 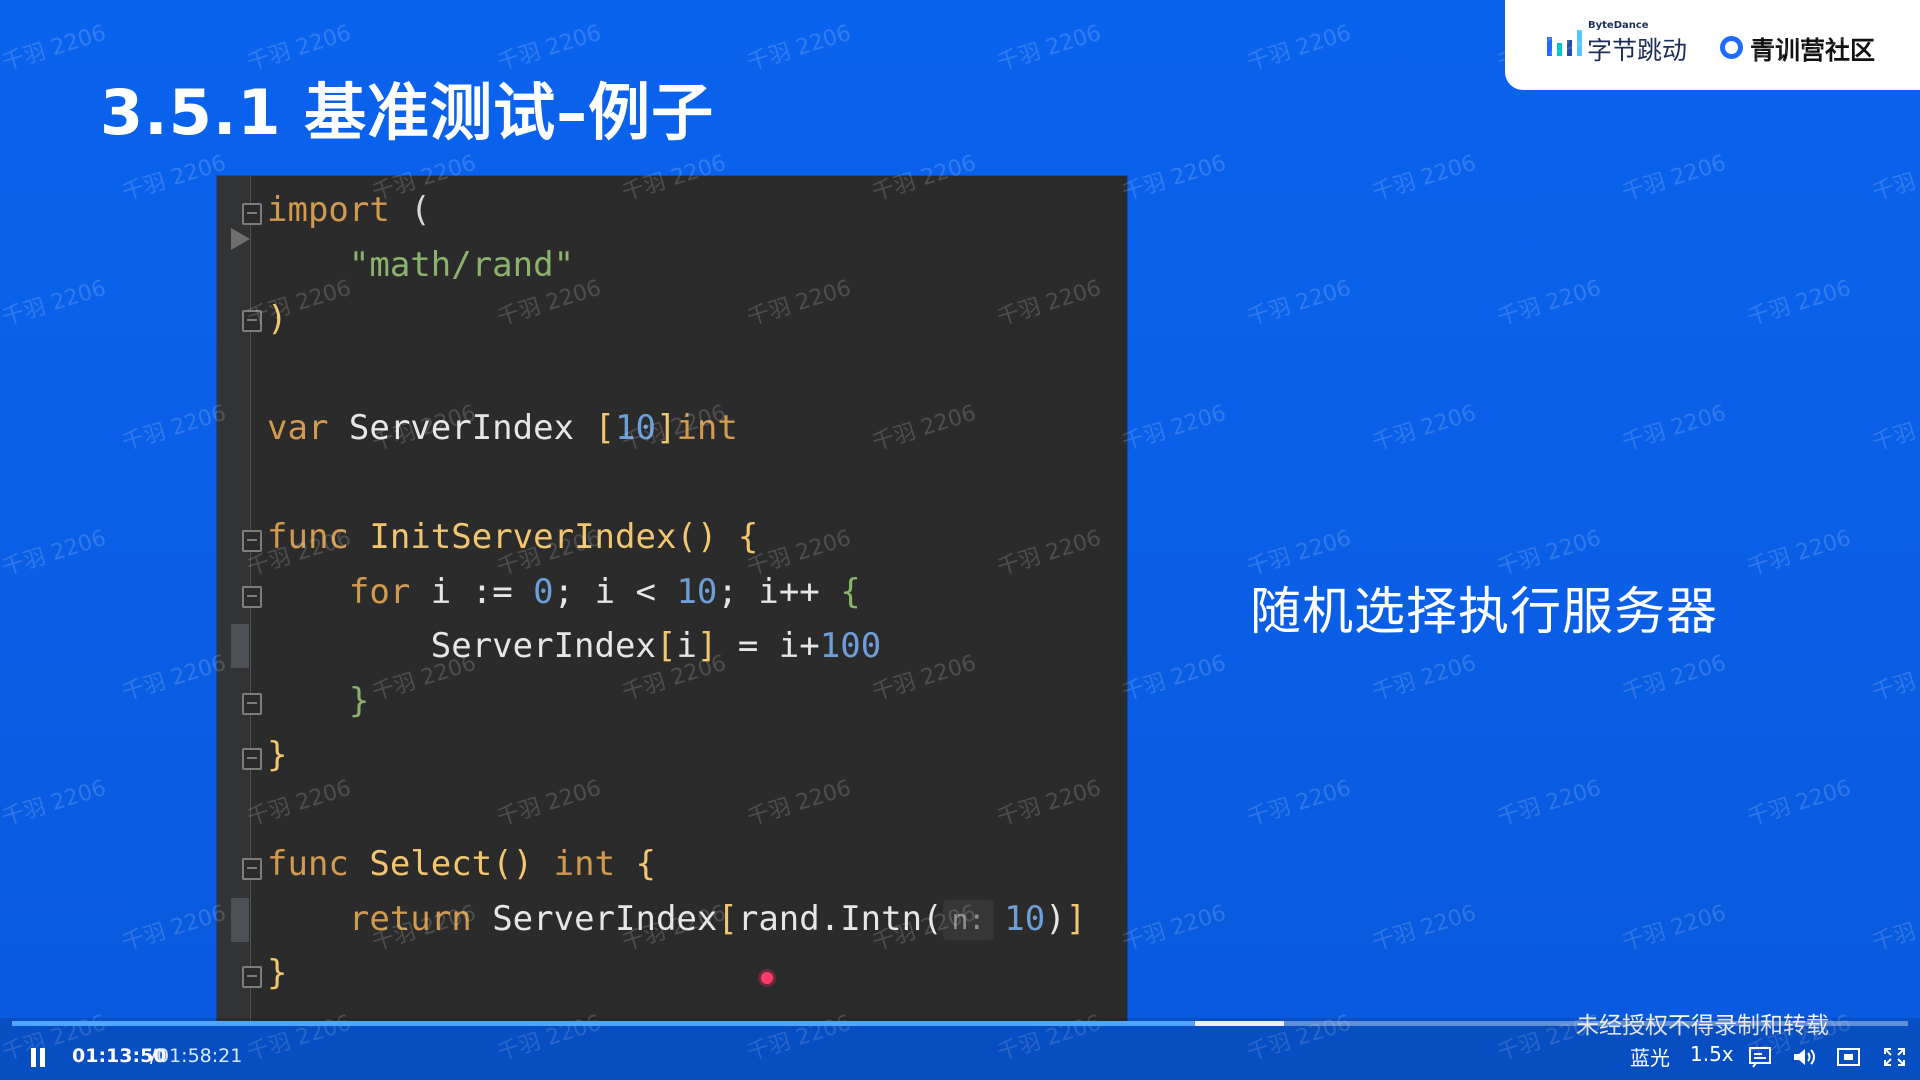 I want to click on pause-icon, so click(x=39, y=1059).